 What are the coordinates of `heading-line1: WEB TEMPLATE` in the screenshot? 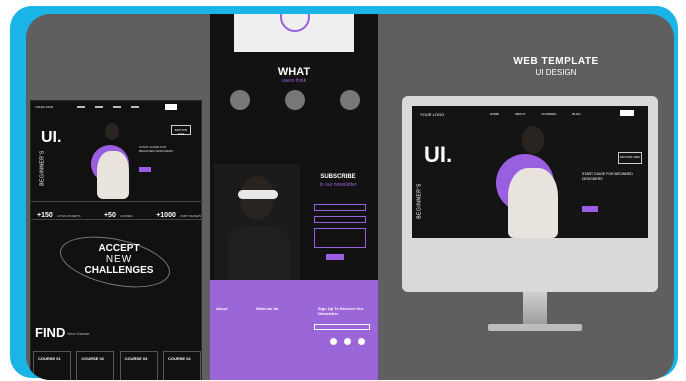 It's located at (556, 61).